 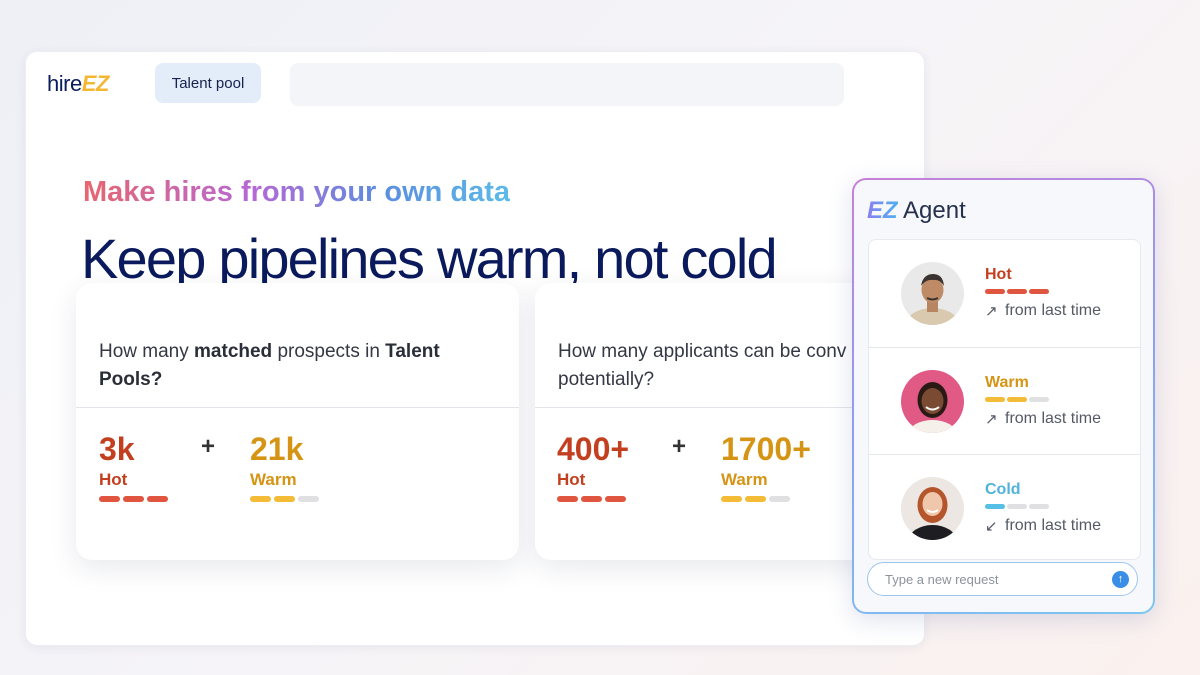 I want to click on tab-talent-pool: Talent pool, so click(x=208, y=83).